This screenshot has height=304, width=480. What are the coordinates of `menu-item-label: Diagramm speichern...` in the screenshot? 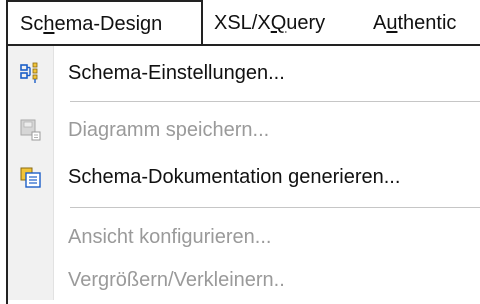 It's located at (169, 130).